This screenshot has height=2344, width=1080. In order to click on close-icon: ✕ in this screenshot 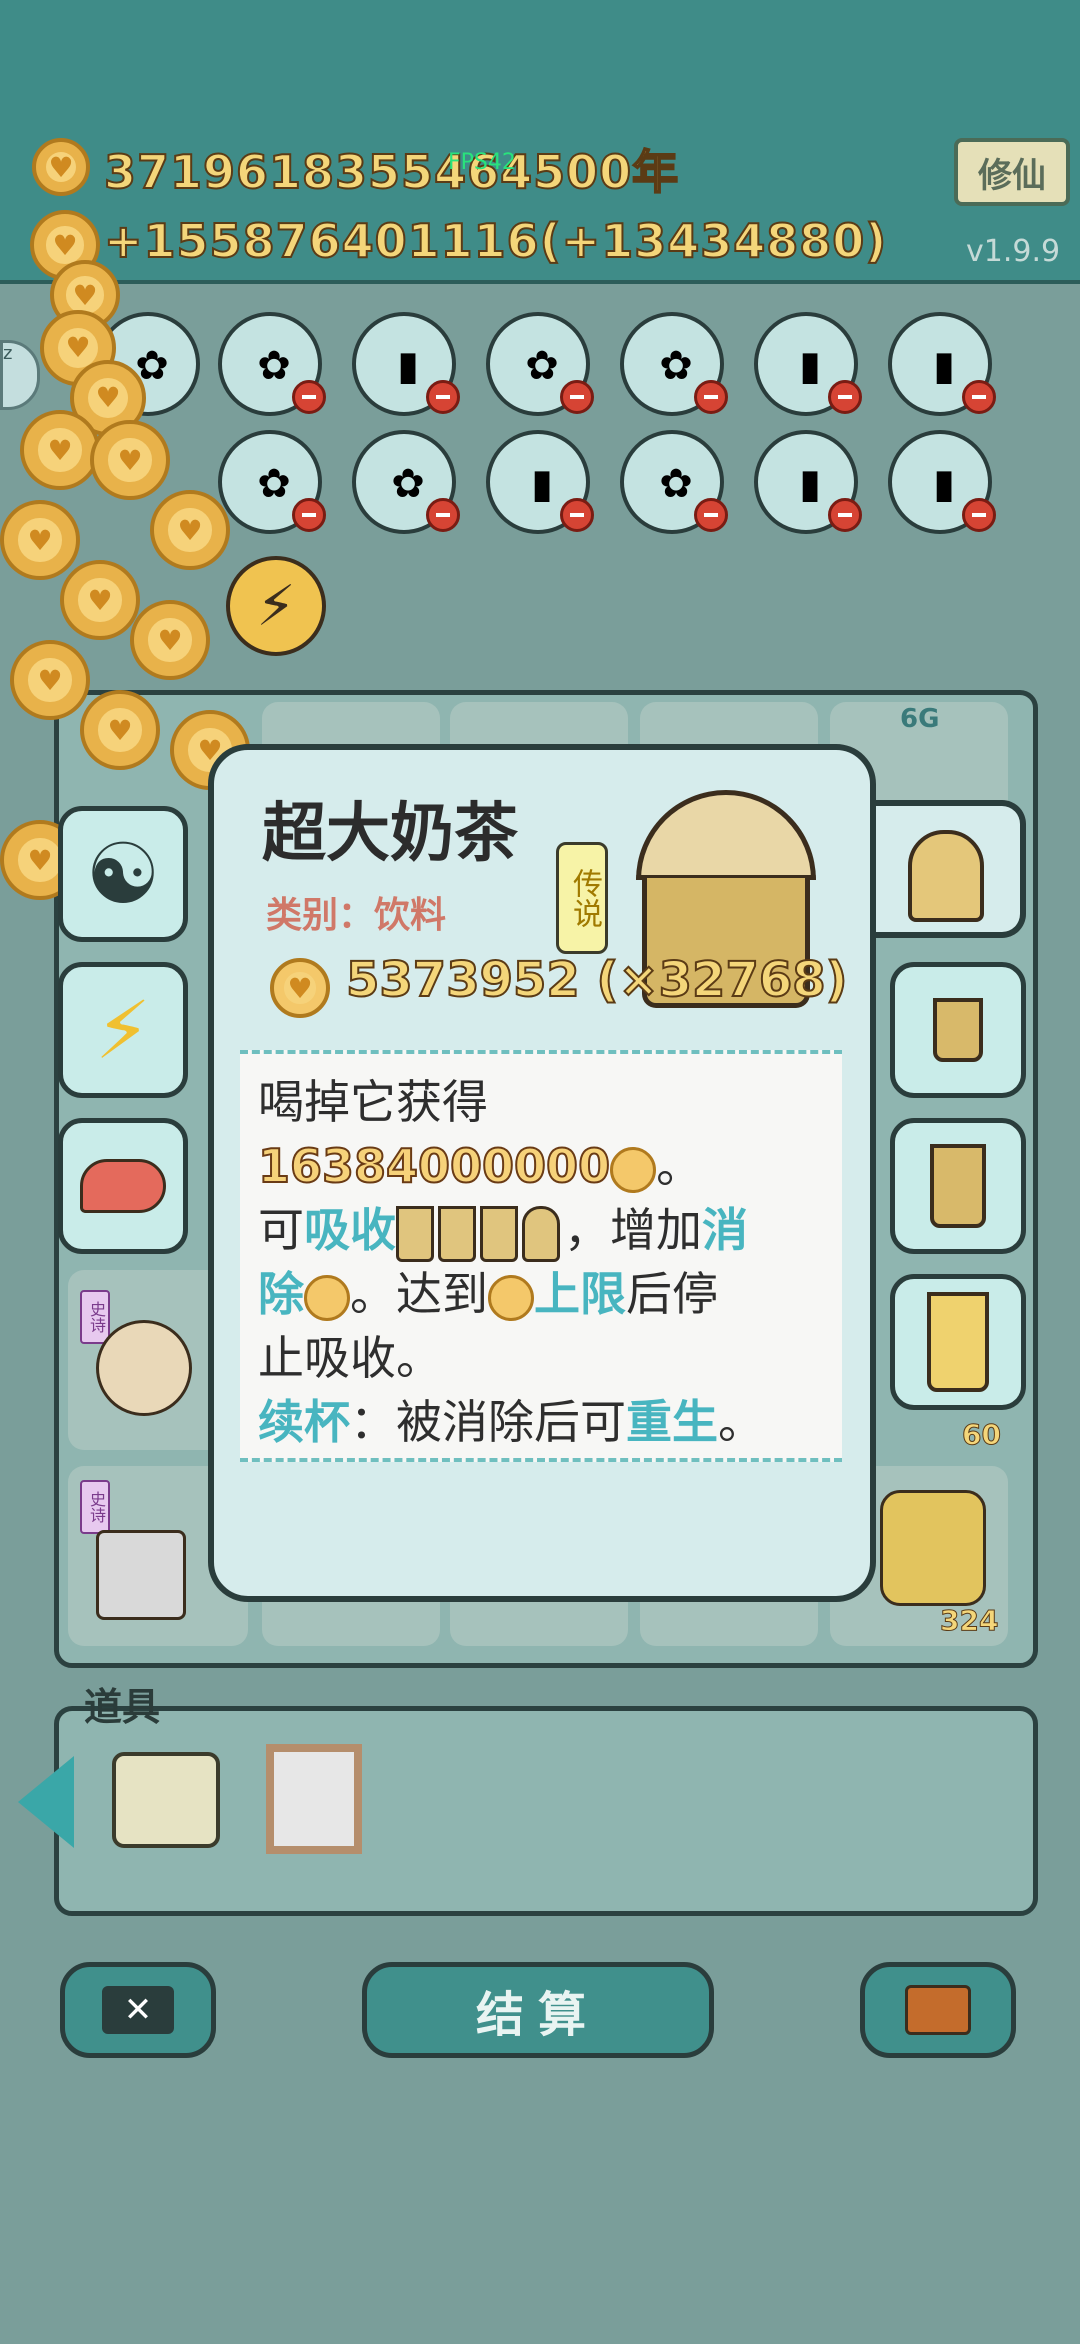, I will do `click(138, 2010)`.